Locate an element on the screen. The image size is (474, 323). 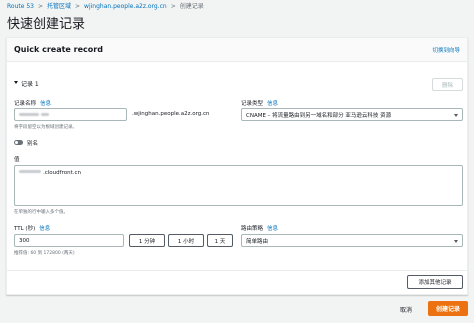
create-records-button: 创建记录 is located at coordinates (448, 308).